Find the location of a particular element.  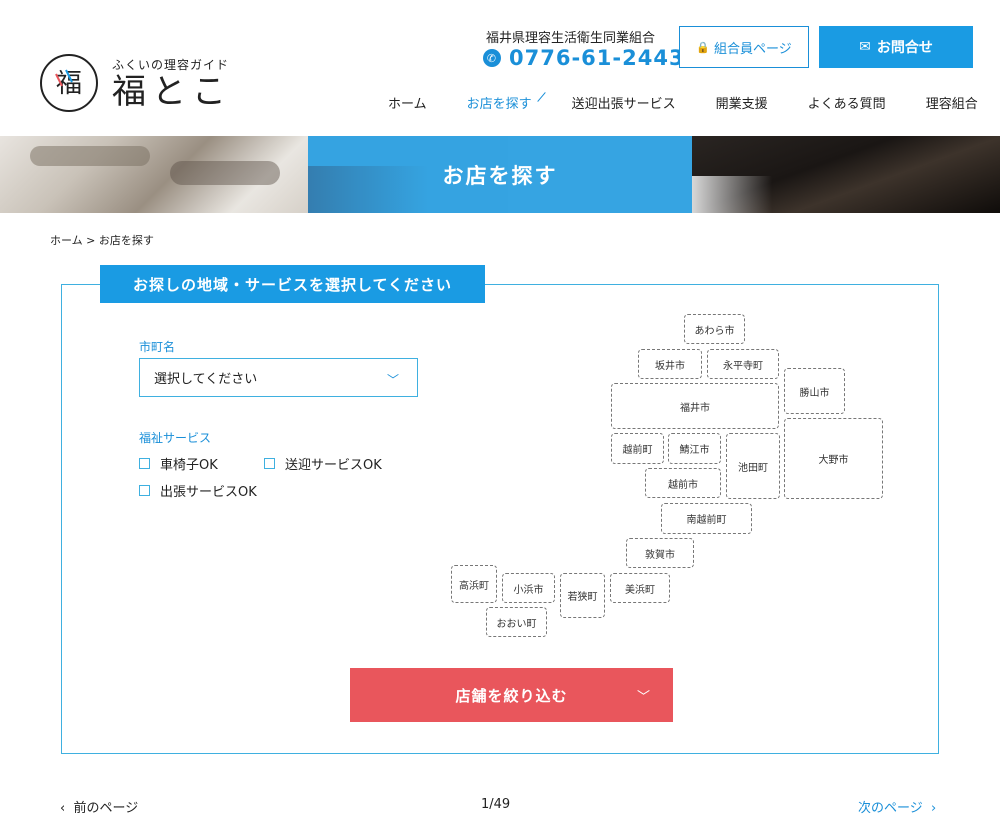

page-title: お店を探す is located at coordinates (500, 175).